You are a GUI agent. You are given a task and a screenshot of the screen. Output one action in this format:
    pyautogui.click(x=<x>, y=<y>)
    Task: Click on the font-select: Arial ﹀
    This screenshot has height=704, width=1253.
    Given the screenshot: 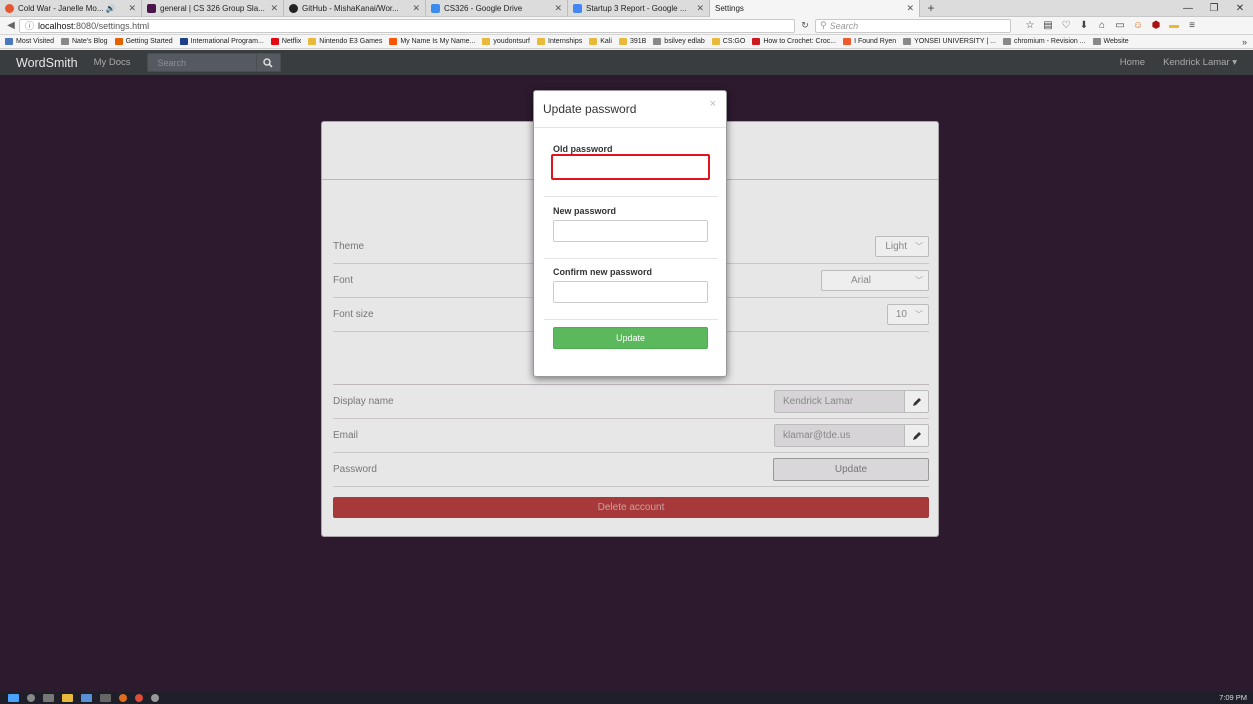 What is the action you would take?
    pyautogui.click(x=875, y=280)
    